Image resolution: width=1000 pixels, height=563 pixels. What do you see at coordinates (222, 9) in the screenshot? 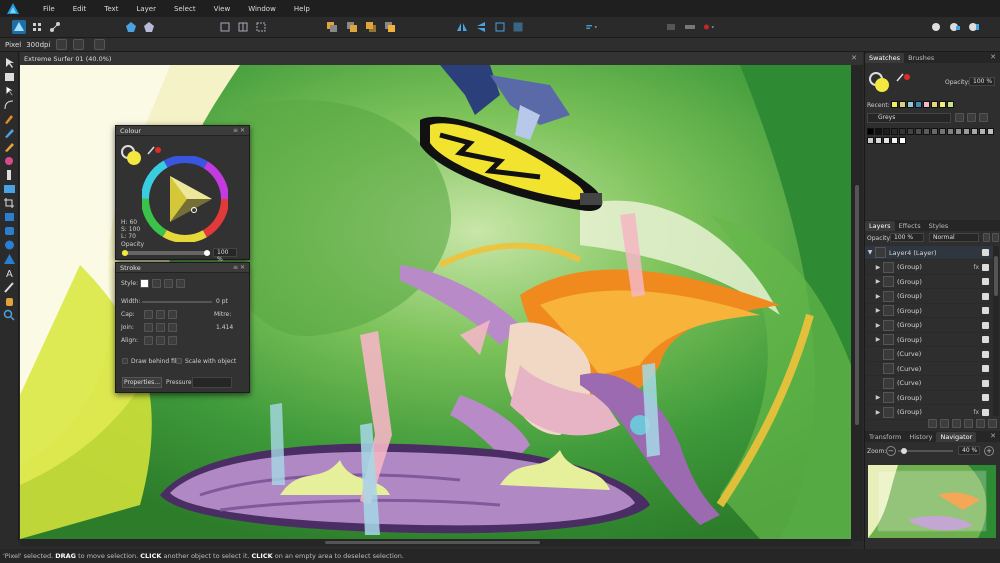
I see `menu-view: View` at bounding box center [222, 9].